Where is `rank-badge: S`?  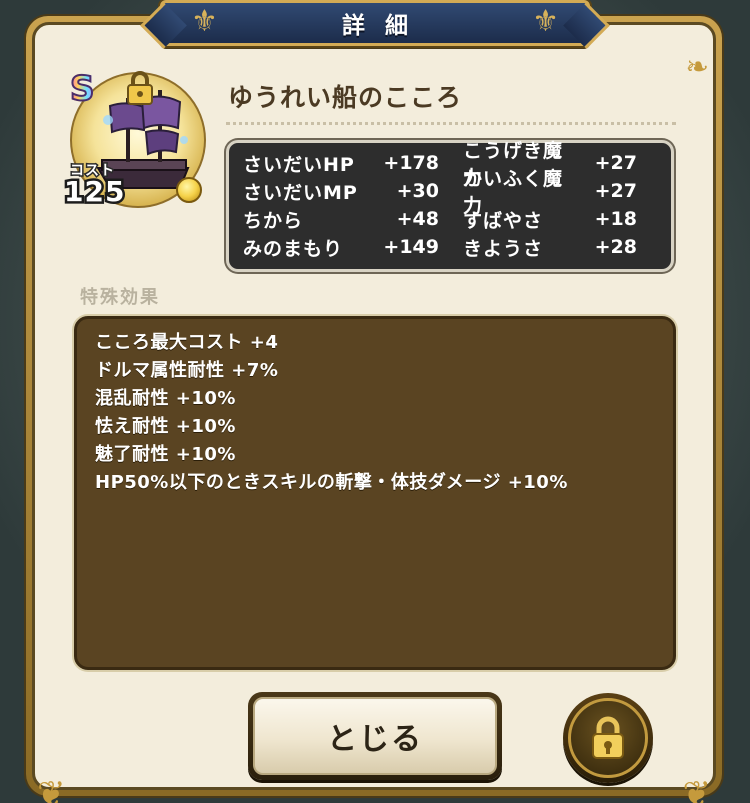
rank-badge: S is located at coordinates (82, 89).